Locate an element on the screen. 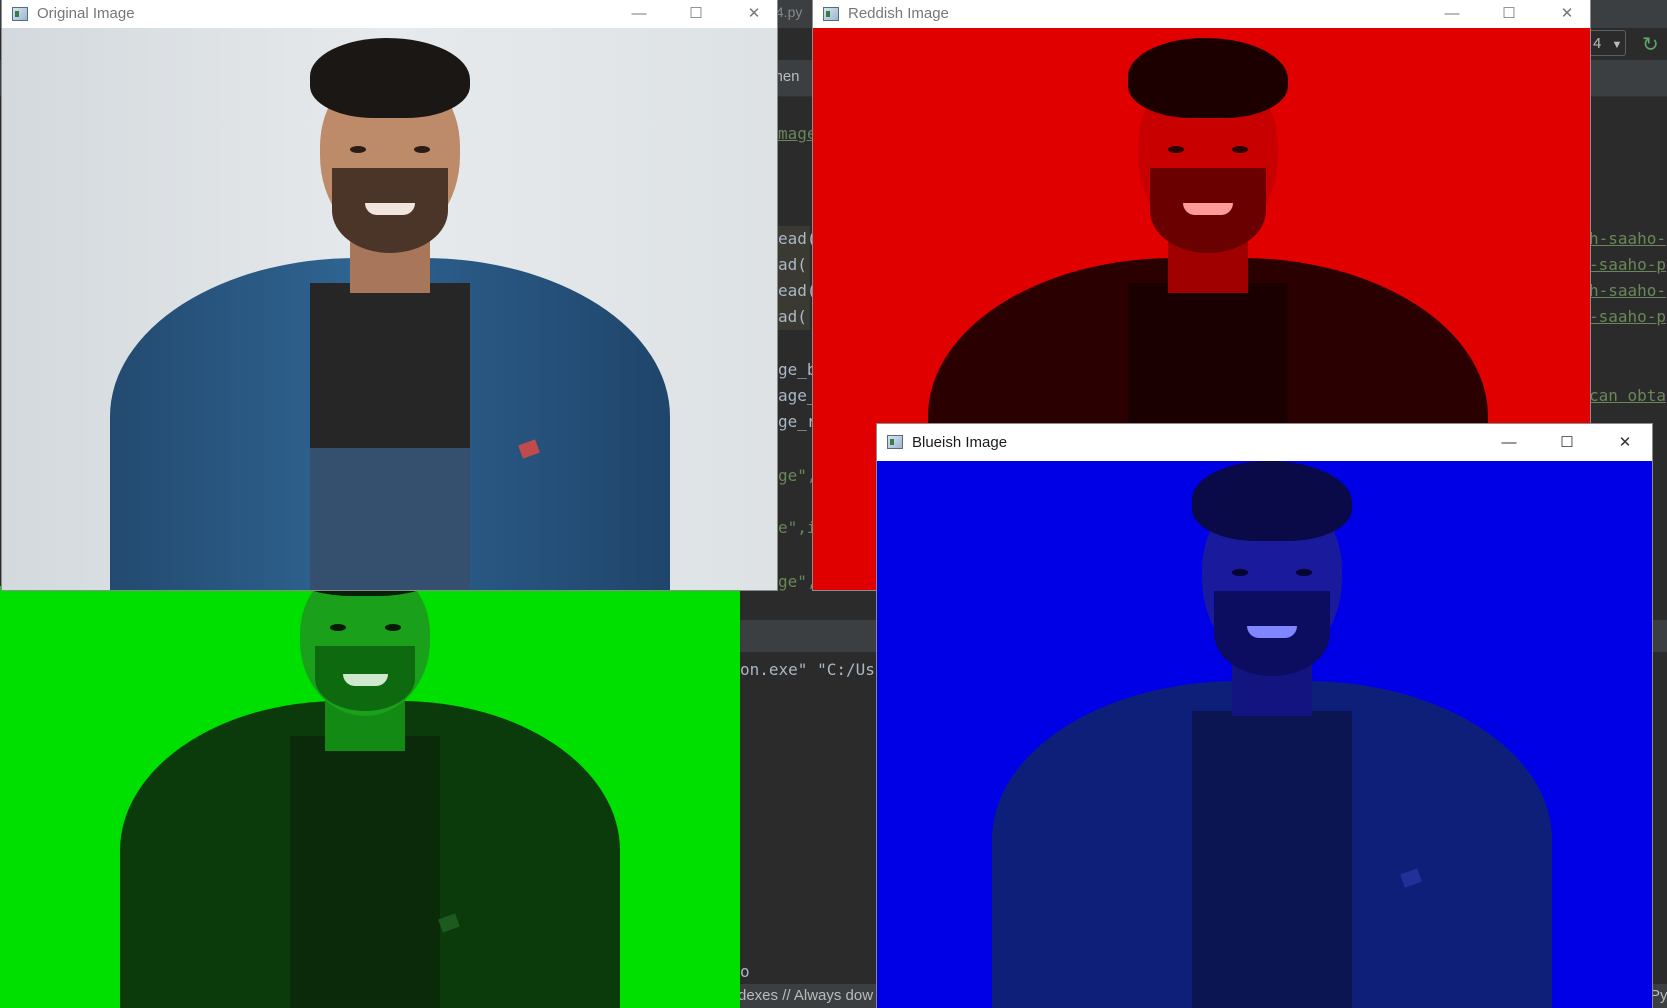 Image resolution: width=1667 pixels, height=1008 pixels. rerun-icon: ↻ is located at coordinates (1650, 44).